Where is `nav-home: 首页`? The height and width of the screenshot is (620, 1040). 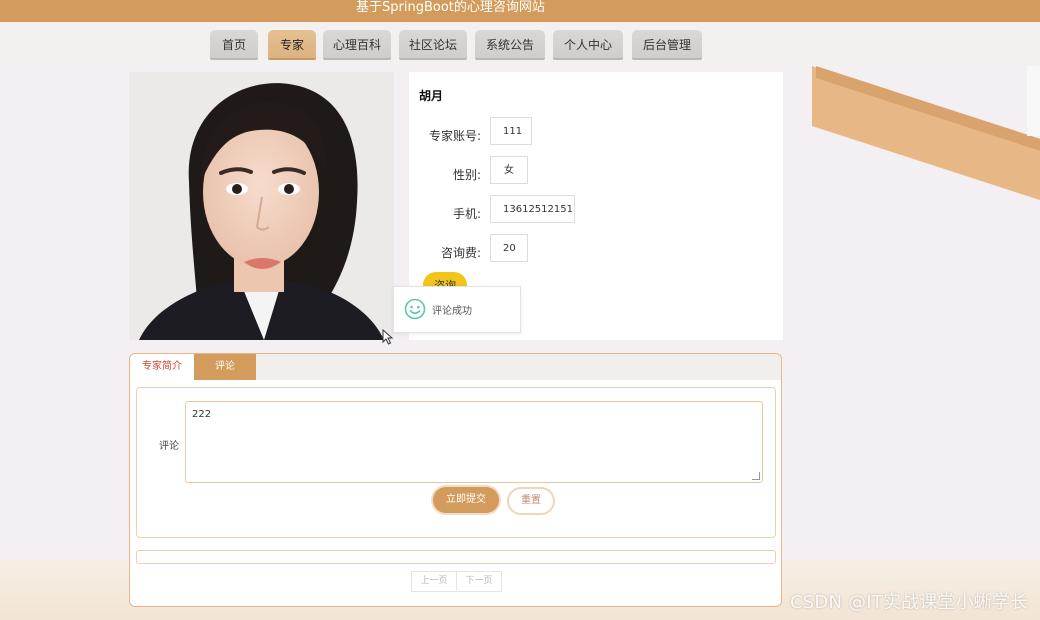
nav-home: 首页 is located at coordinates (234, 44).